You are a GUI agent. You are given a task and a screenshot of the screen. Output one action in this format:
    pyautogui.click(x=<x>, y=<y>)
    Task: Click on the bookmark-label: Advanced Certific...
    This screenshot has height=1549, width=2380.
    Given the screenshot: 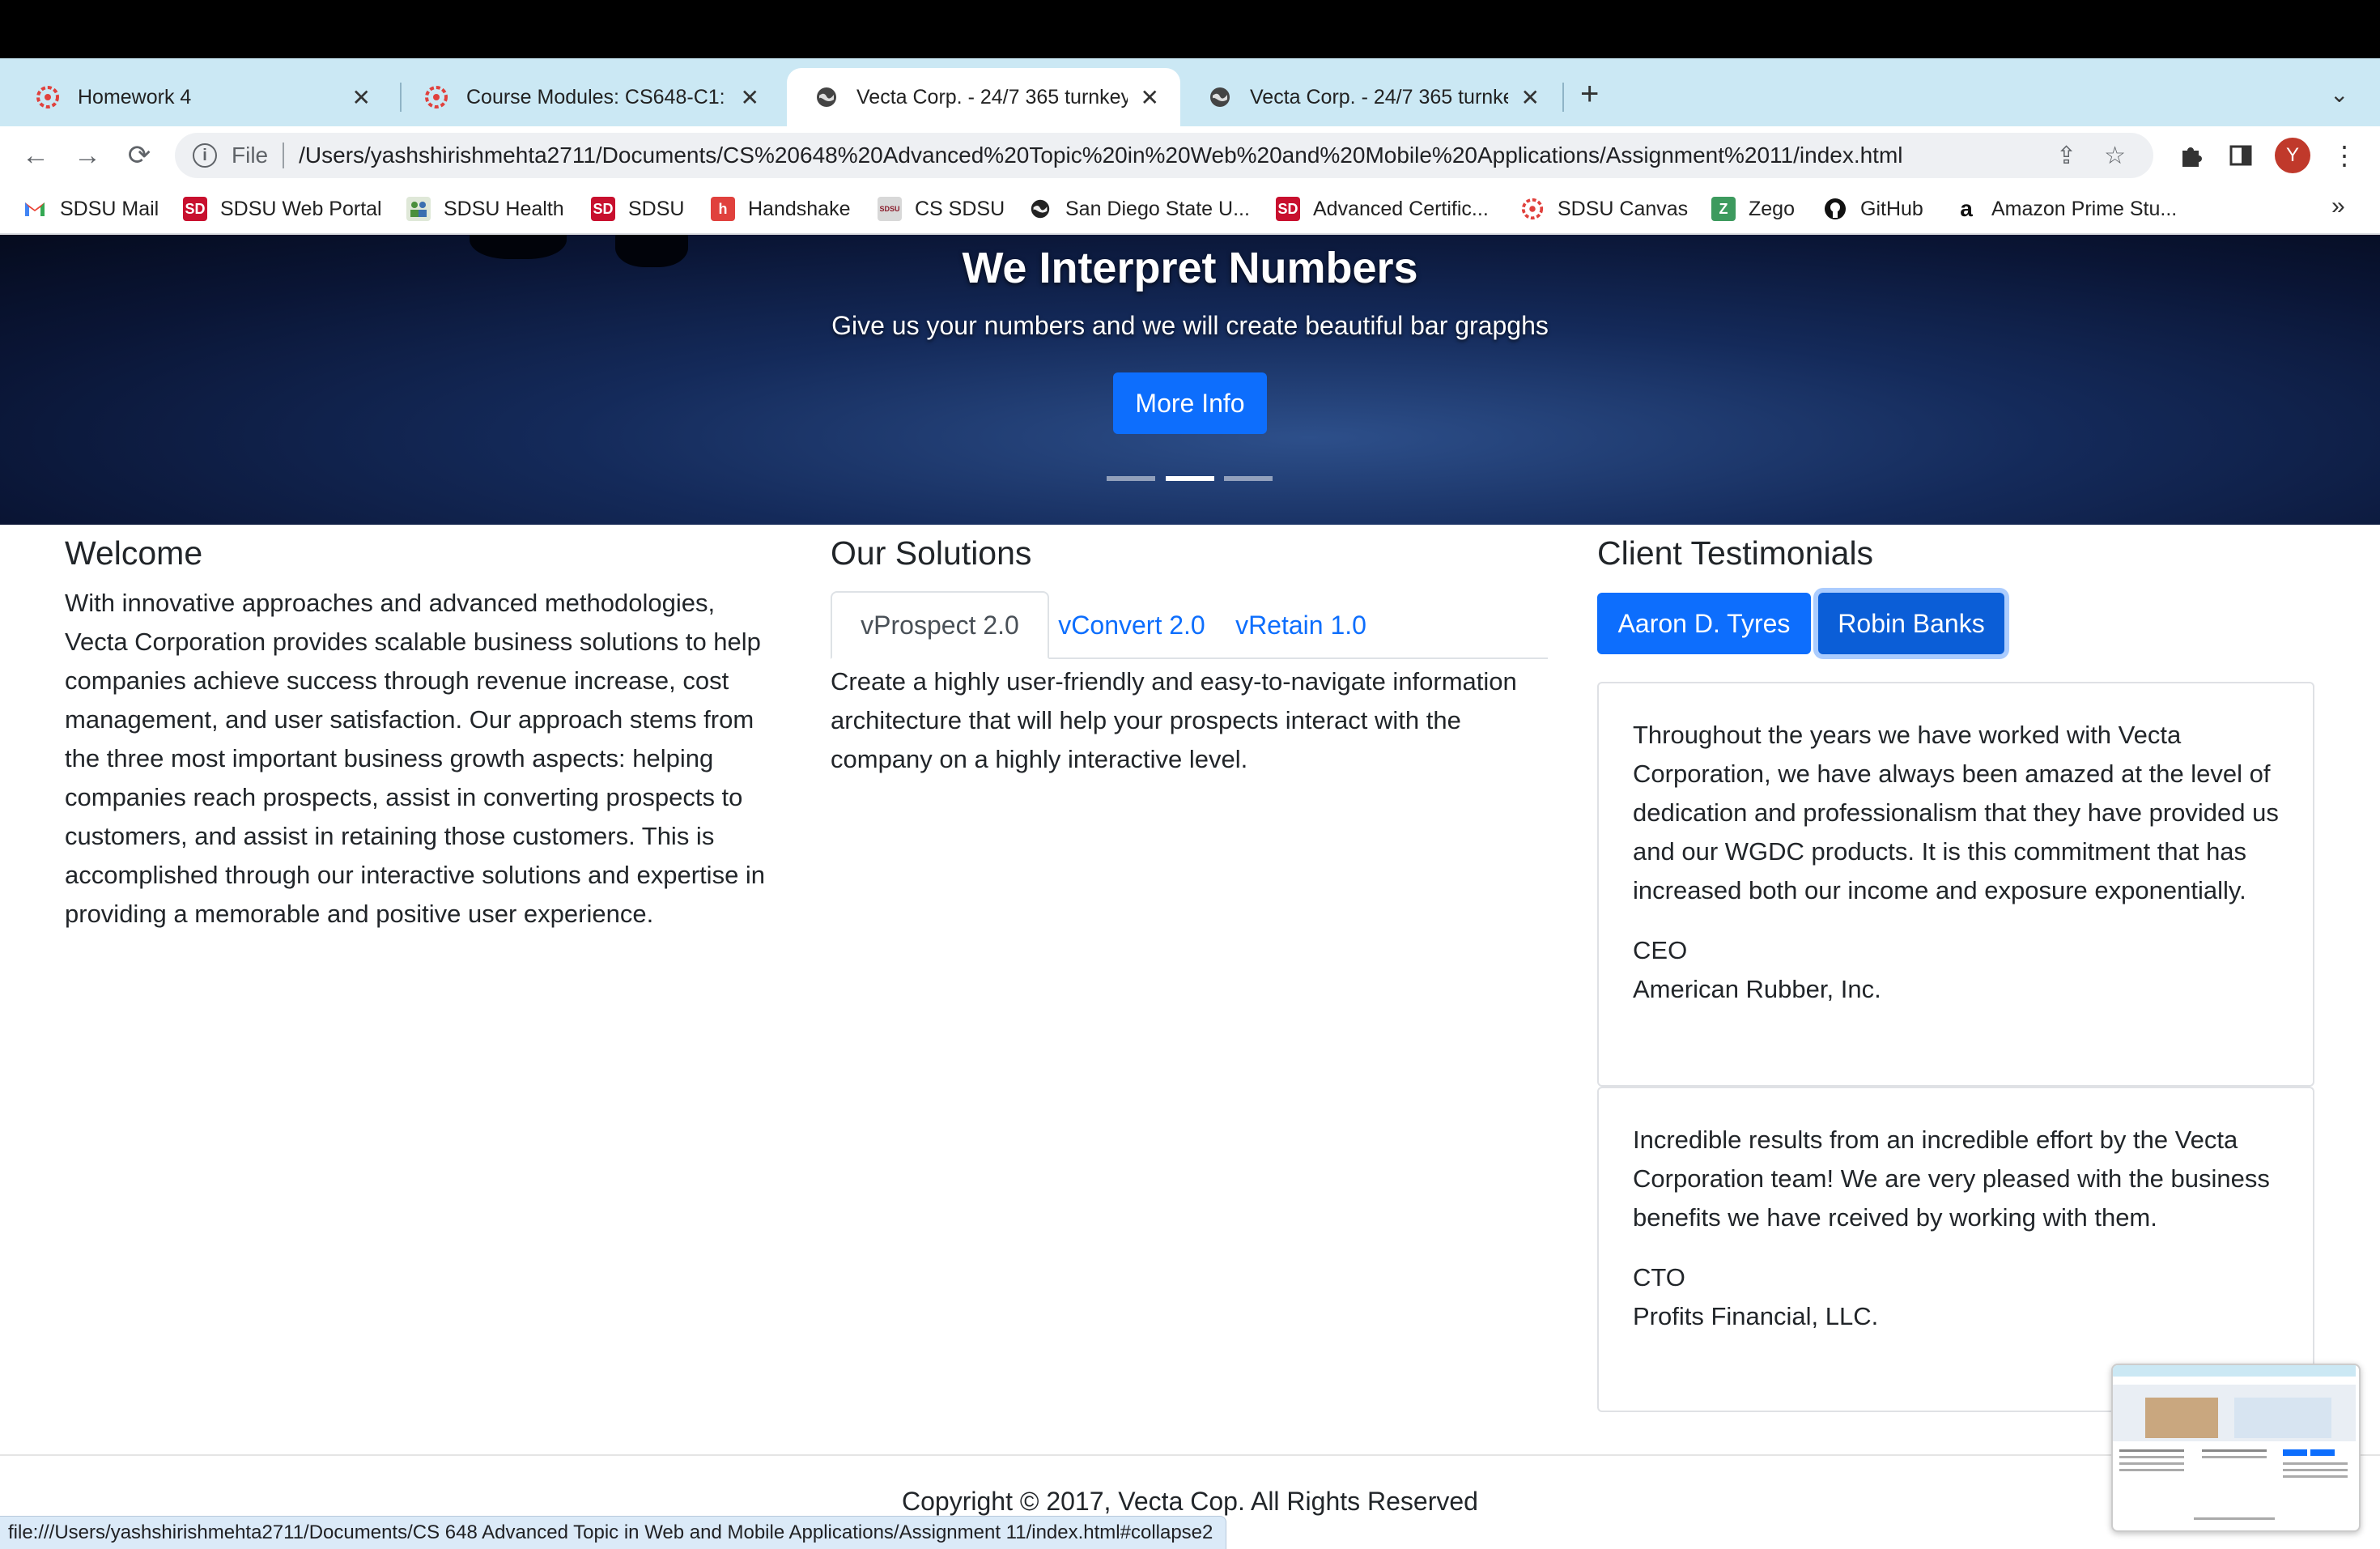 What is the action you would take?
    pyautogui.click(x=1401, y=209)
    